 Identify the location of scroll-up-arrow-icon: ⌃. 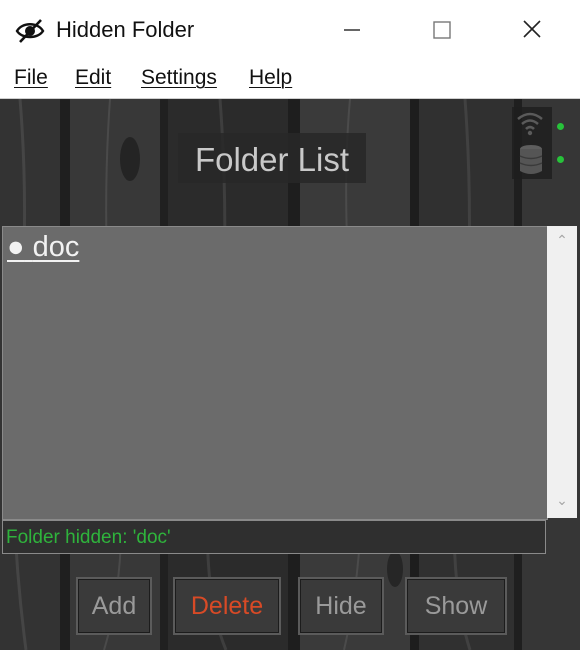
(562, 242).